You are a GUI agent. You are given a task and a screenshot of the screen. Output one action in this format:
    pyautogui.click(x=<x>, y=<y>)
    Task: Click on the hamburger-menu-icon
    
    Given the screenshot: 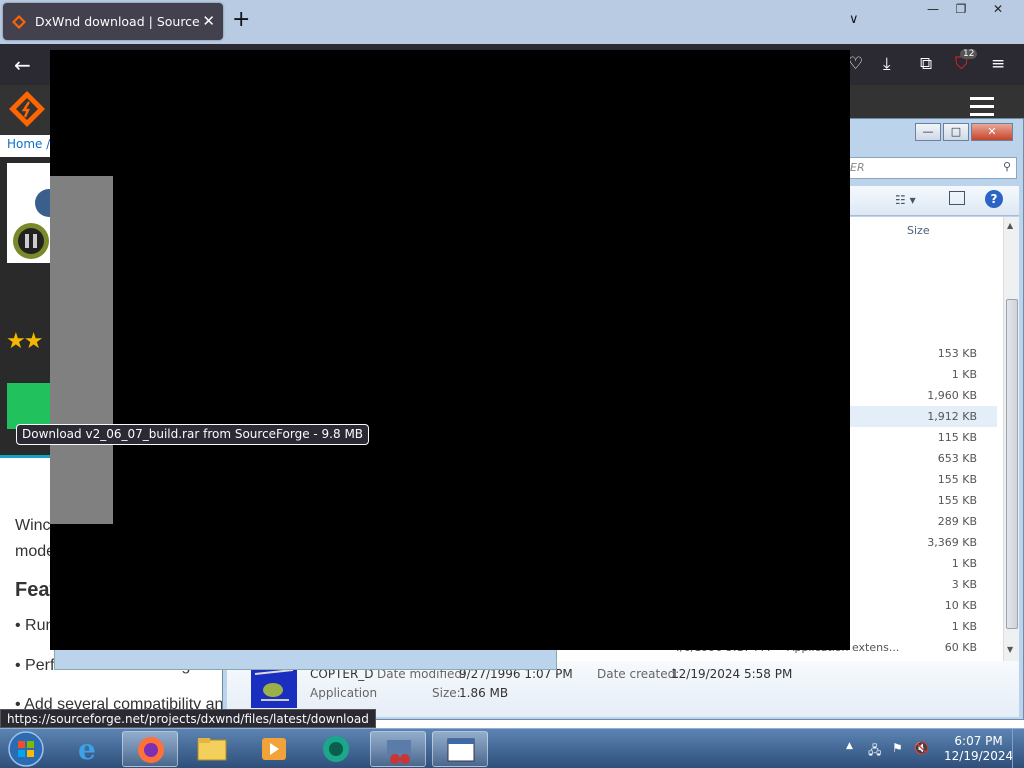 What is the action you would take?
    pyautogui.click(x=982, y=107)
    